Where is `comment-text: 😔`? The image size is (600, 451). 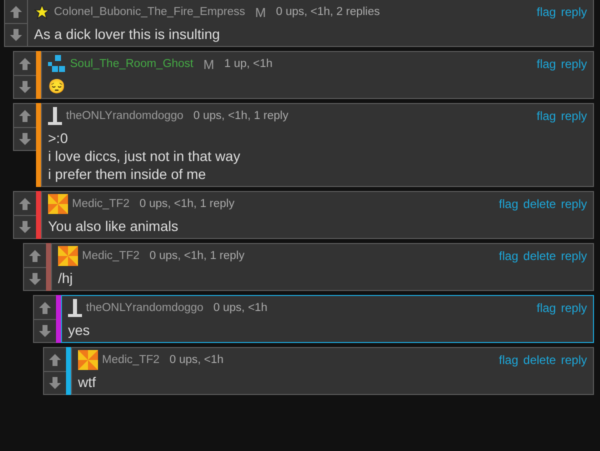 comment-text: 😔 is located at coordinates (57, 86).